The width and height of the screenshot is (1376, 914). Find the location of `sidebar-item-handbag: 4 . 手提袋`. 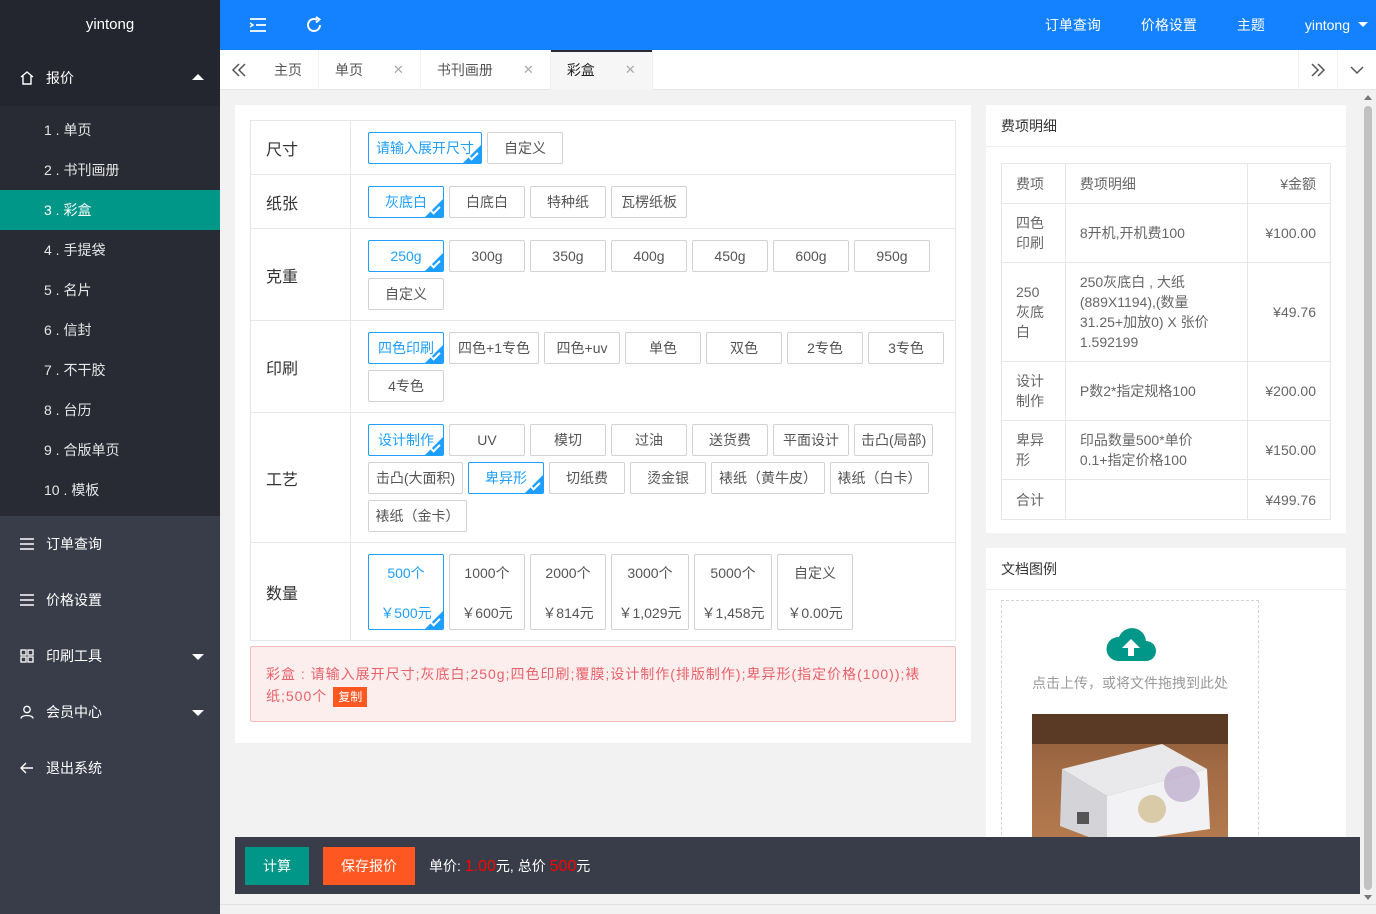

sidebar-item-handbag: 4 . 手提袋 is located at coordinates (110, 250).